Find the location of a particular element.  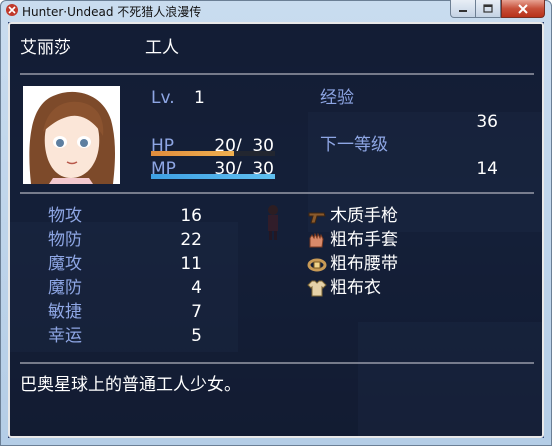

param-label: 魔攻 is located at coordinates (65, 264).